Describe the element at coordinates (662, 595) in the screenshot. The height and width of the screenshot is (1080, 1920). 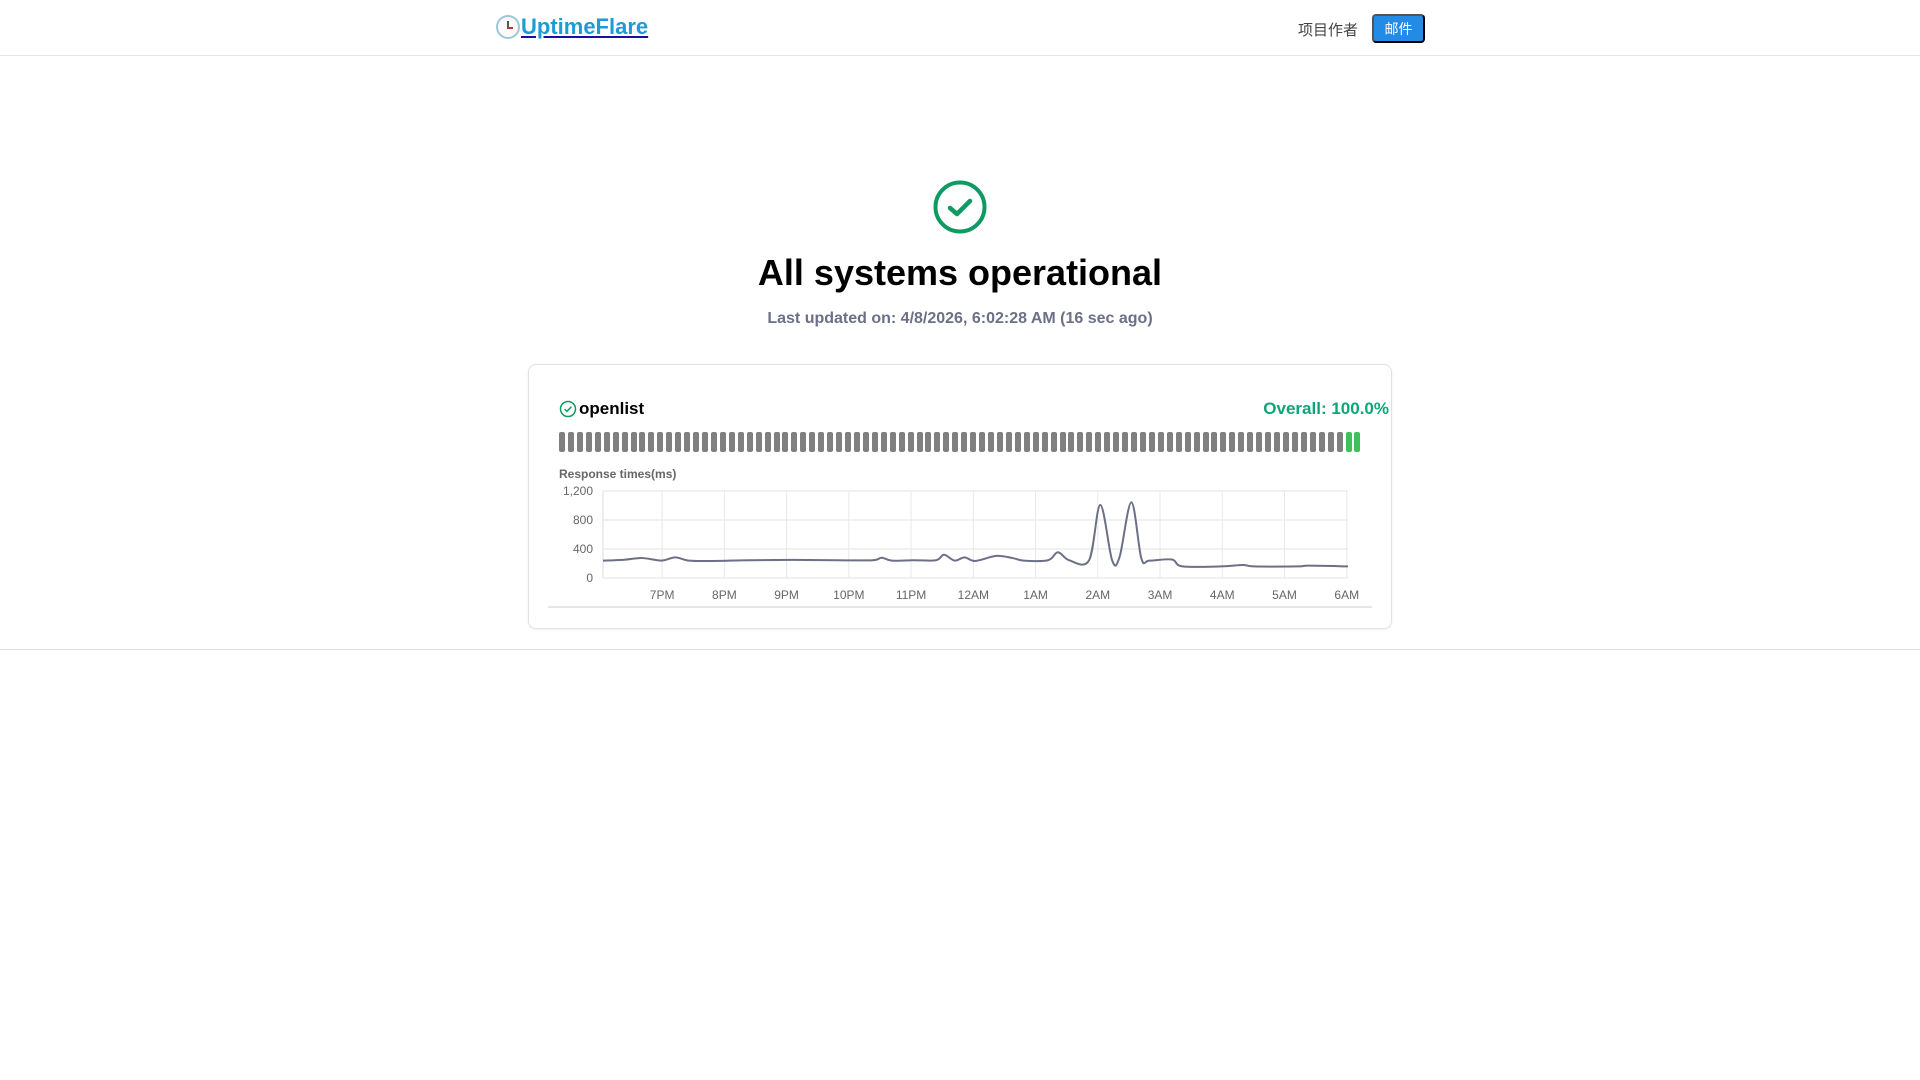
I see `x-tick-label: 7PM` at that location.